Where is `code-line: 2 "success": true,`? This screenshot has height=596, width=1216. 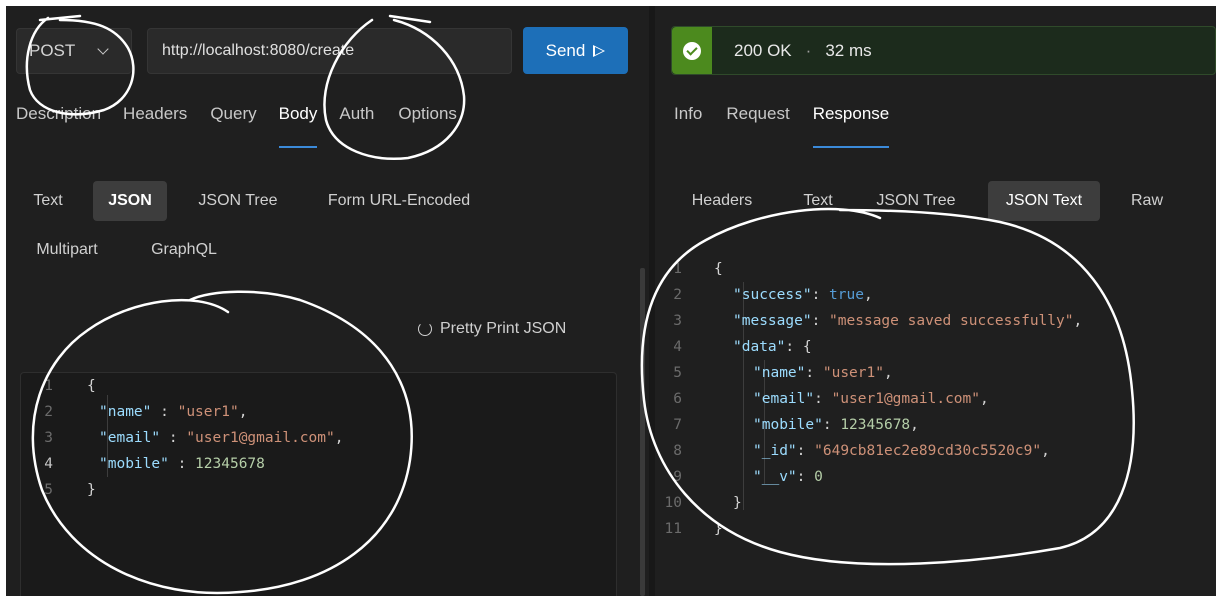 code-line: 2 "success": true, is located at coordinates (764, 295).